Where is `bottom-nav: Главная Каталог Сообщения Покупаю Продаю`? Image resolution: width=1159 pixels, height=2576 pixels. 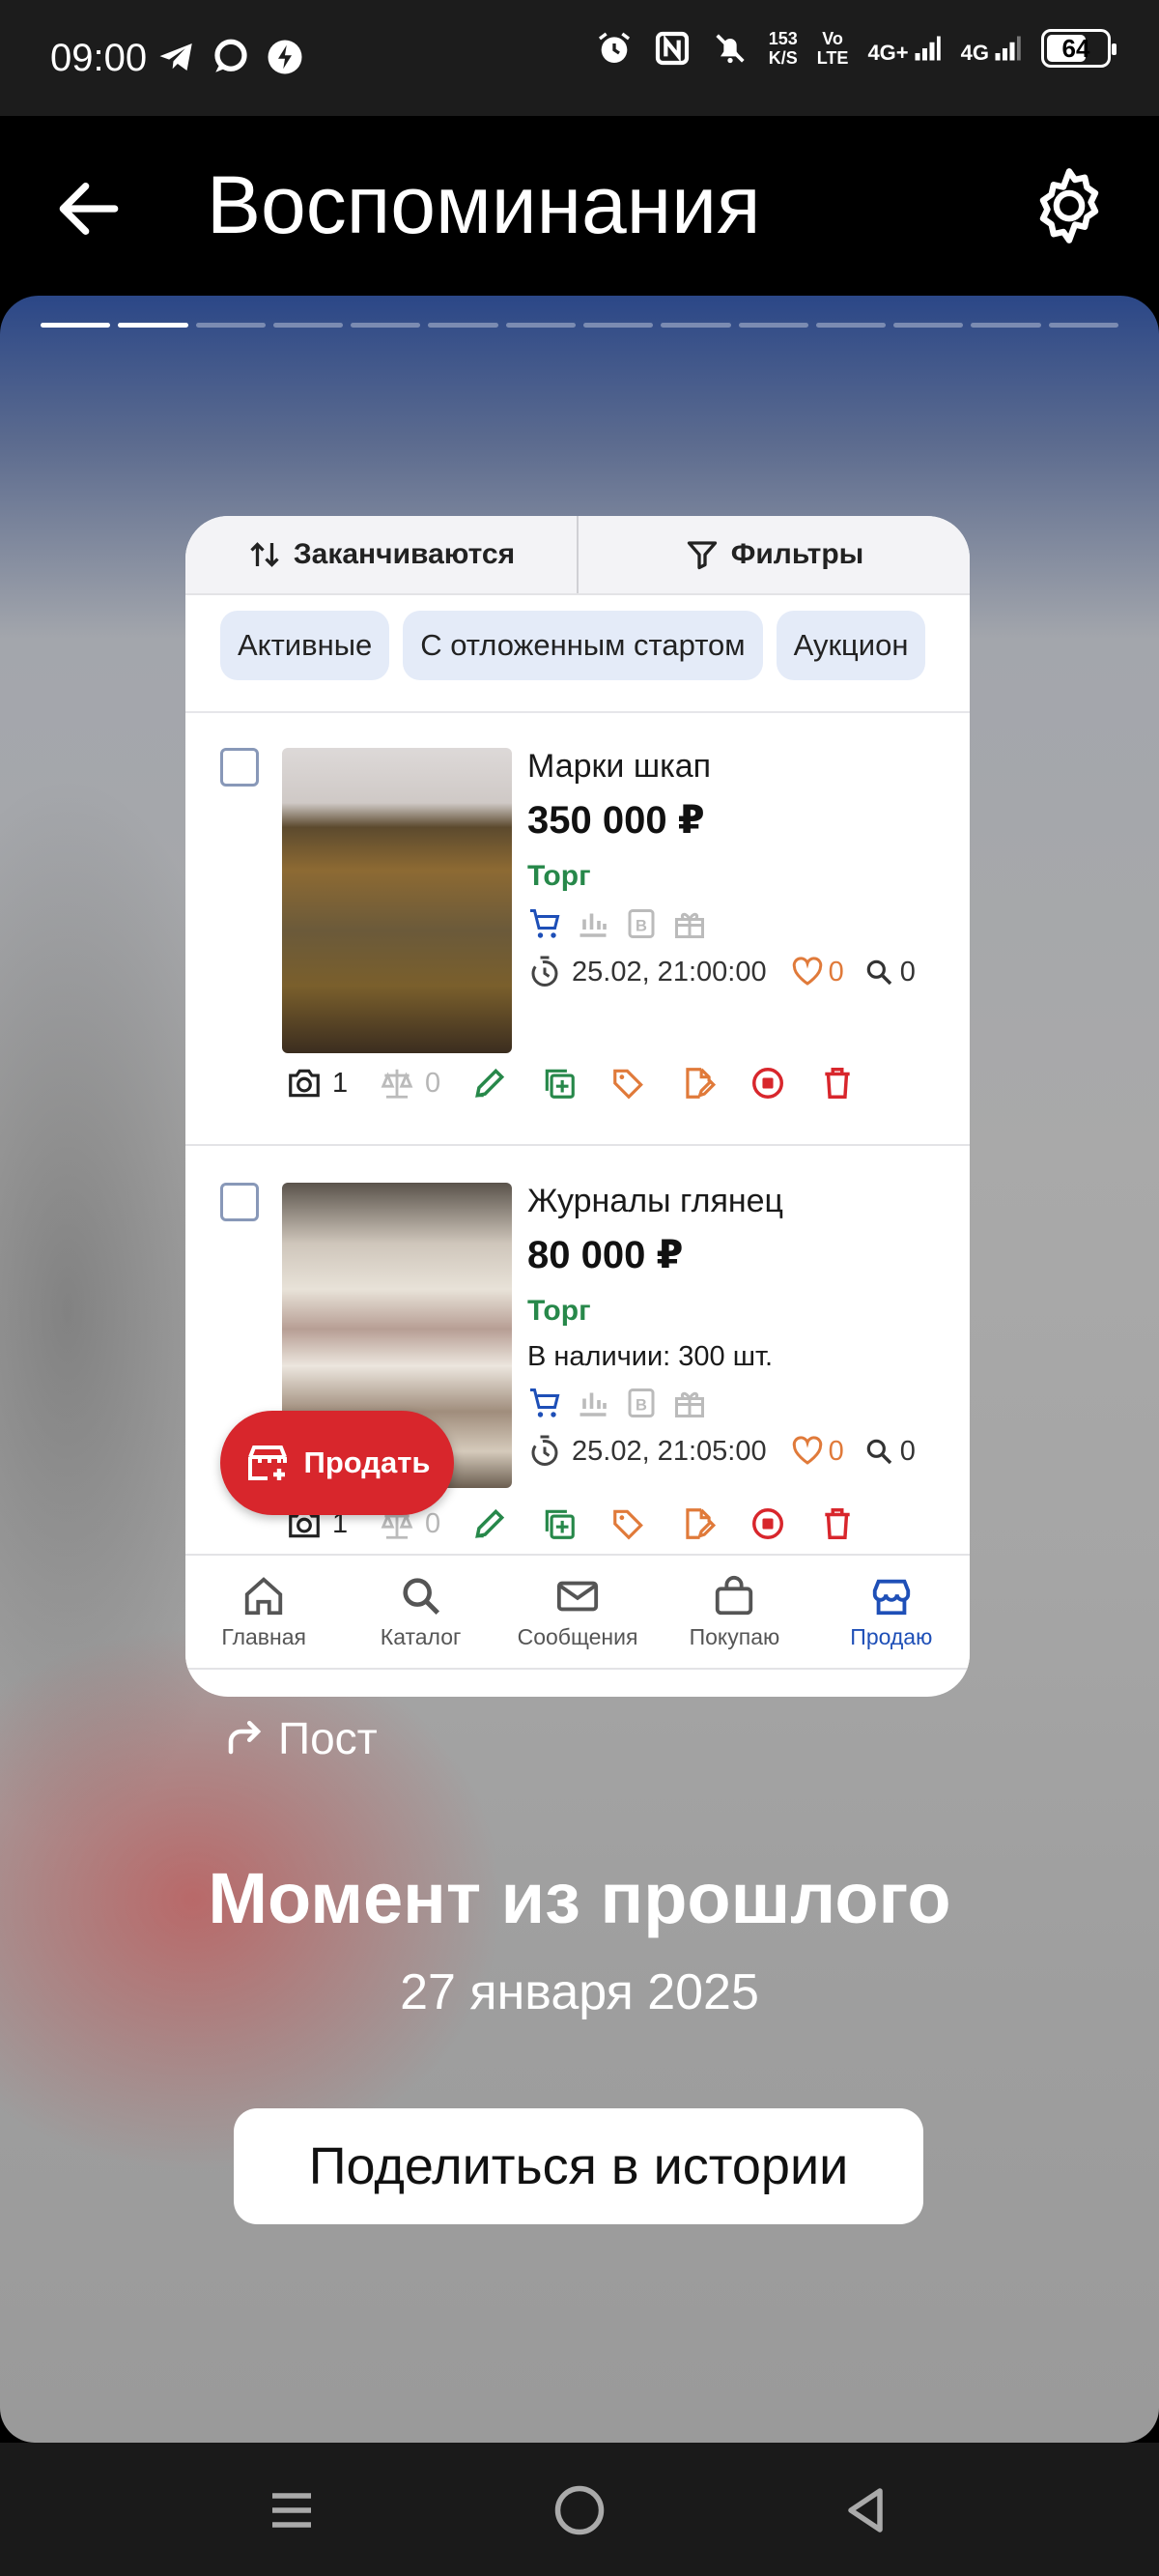 bottom-nav: Главная Каталог Сообщения Покупаю Продаю is located at coordinates (577, 1612).